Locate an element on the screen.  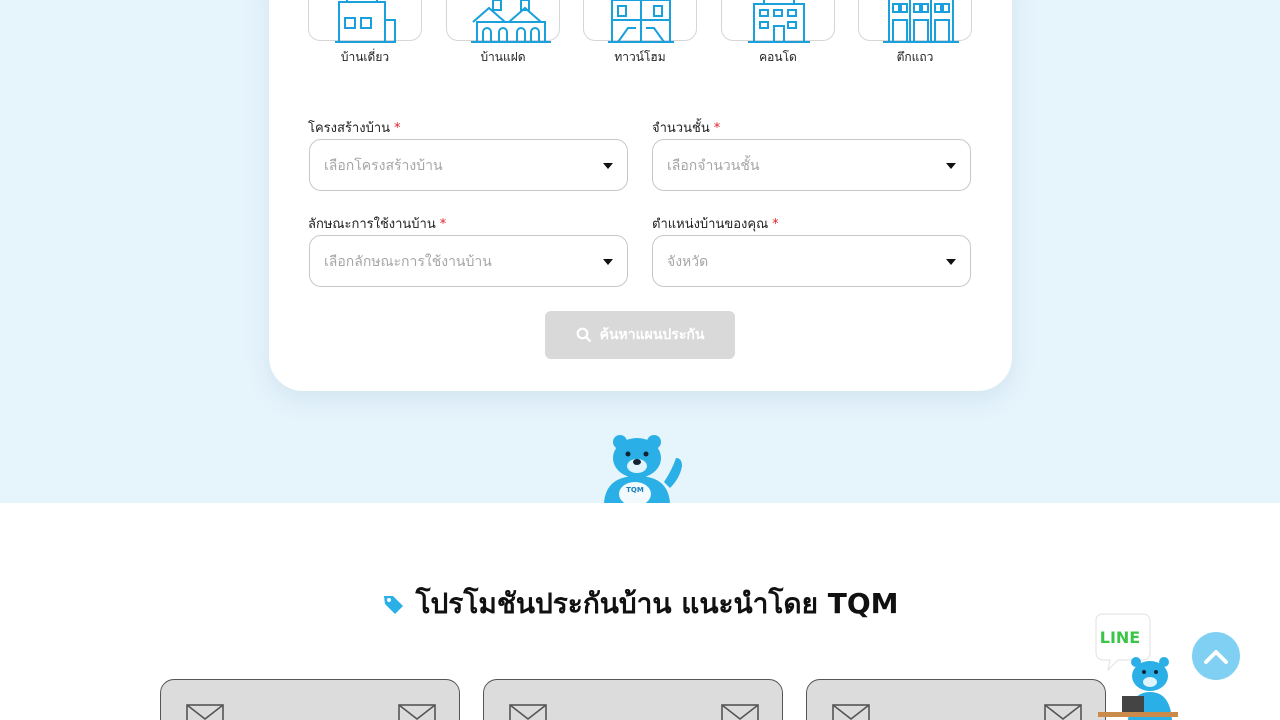
house-type-shophouse is located at coordinates (915, 21).